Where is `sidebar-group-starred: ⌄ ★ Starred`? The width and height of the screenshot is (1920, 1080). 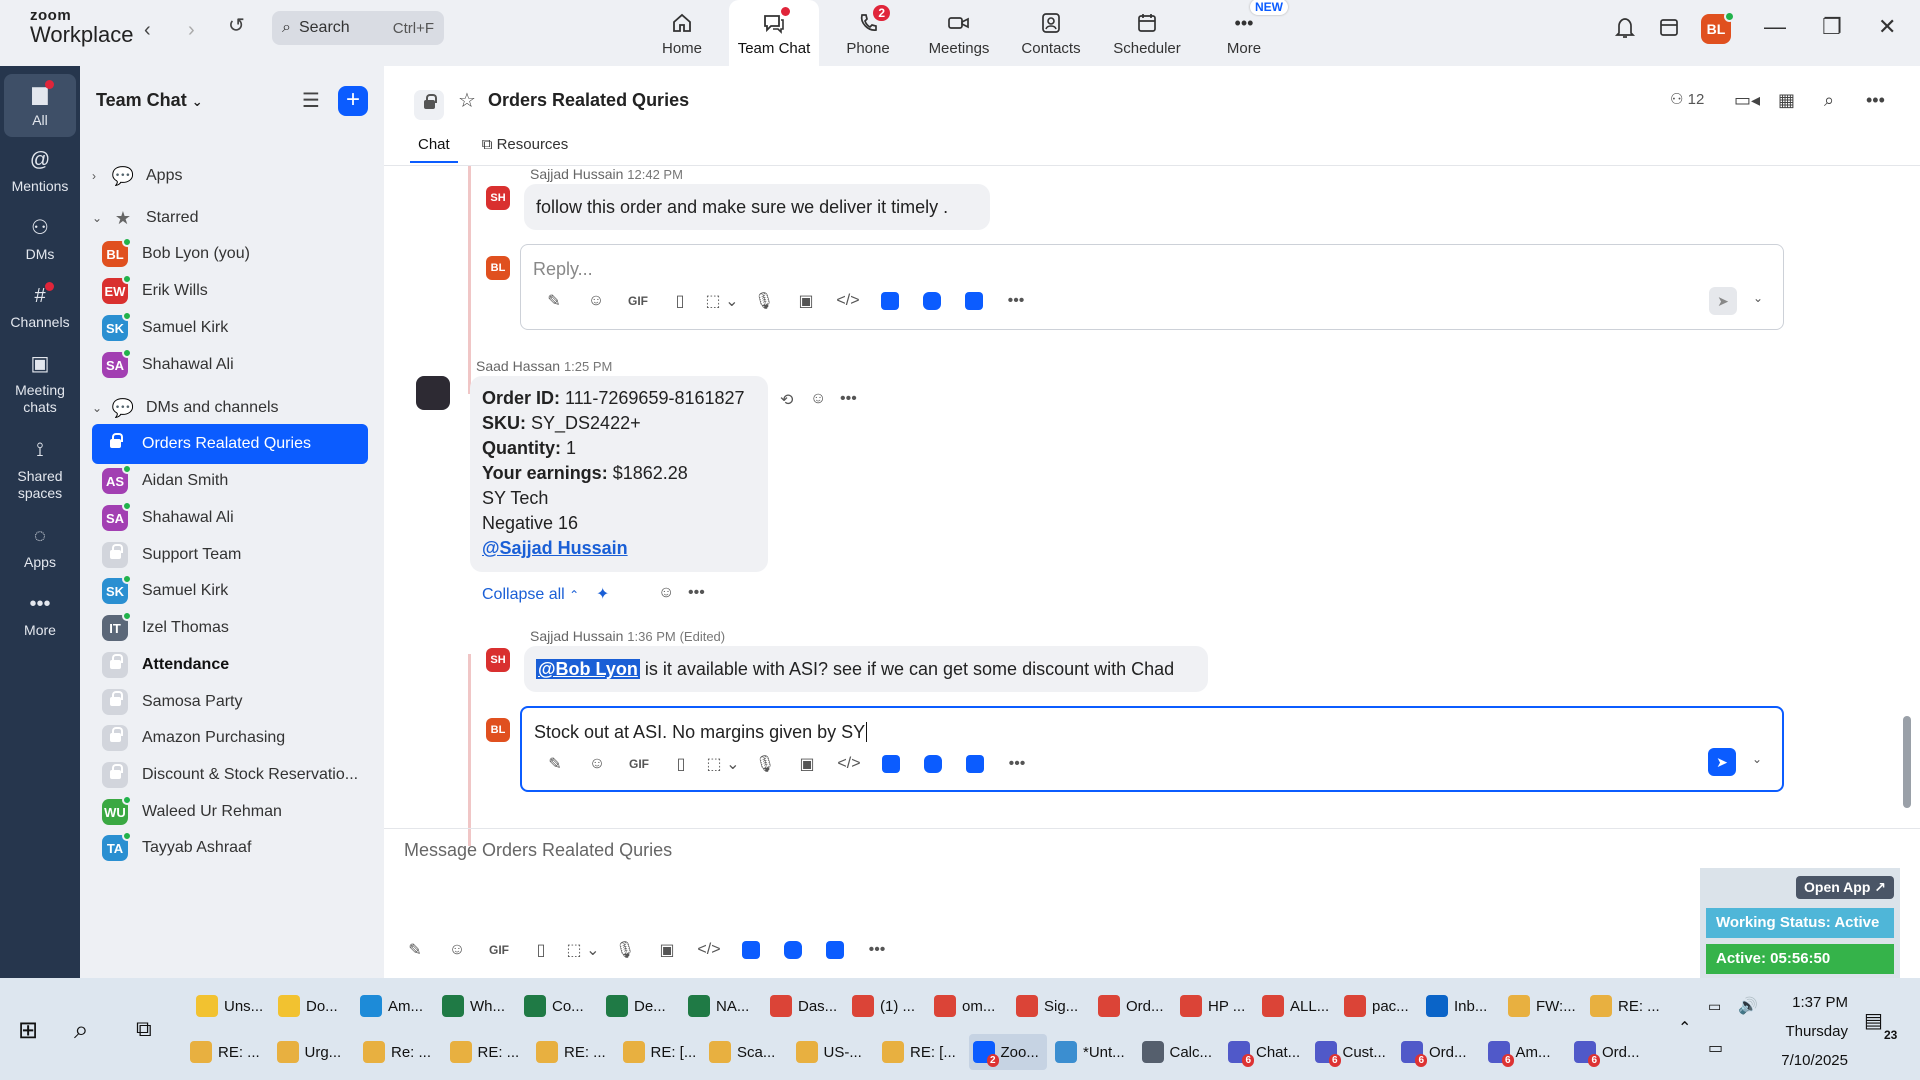
sidebar-group-starred: ⌄ ★ Starred is located at coordinates (230, 218).